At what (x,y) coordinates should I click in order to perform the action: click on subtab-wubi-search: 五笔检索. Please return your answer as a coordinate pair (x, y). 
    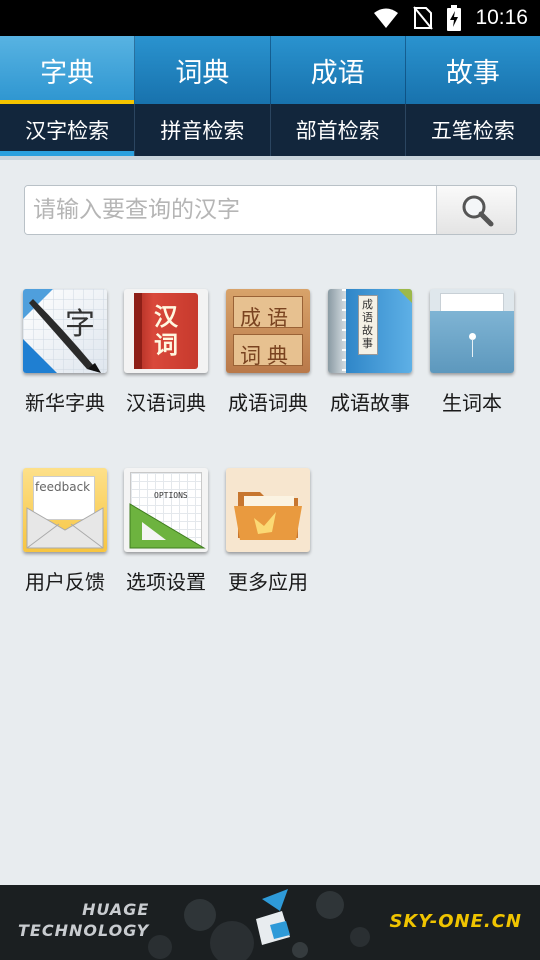
    Looking at the image, I should click on (473, 130).